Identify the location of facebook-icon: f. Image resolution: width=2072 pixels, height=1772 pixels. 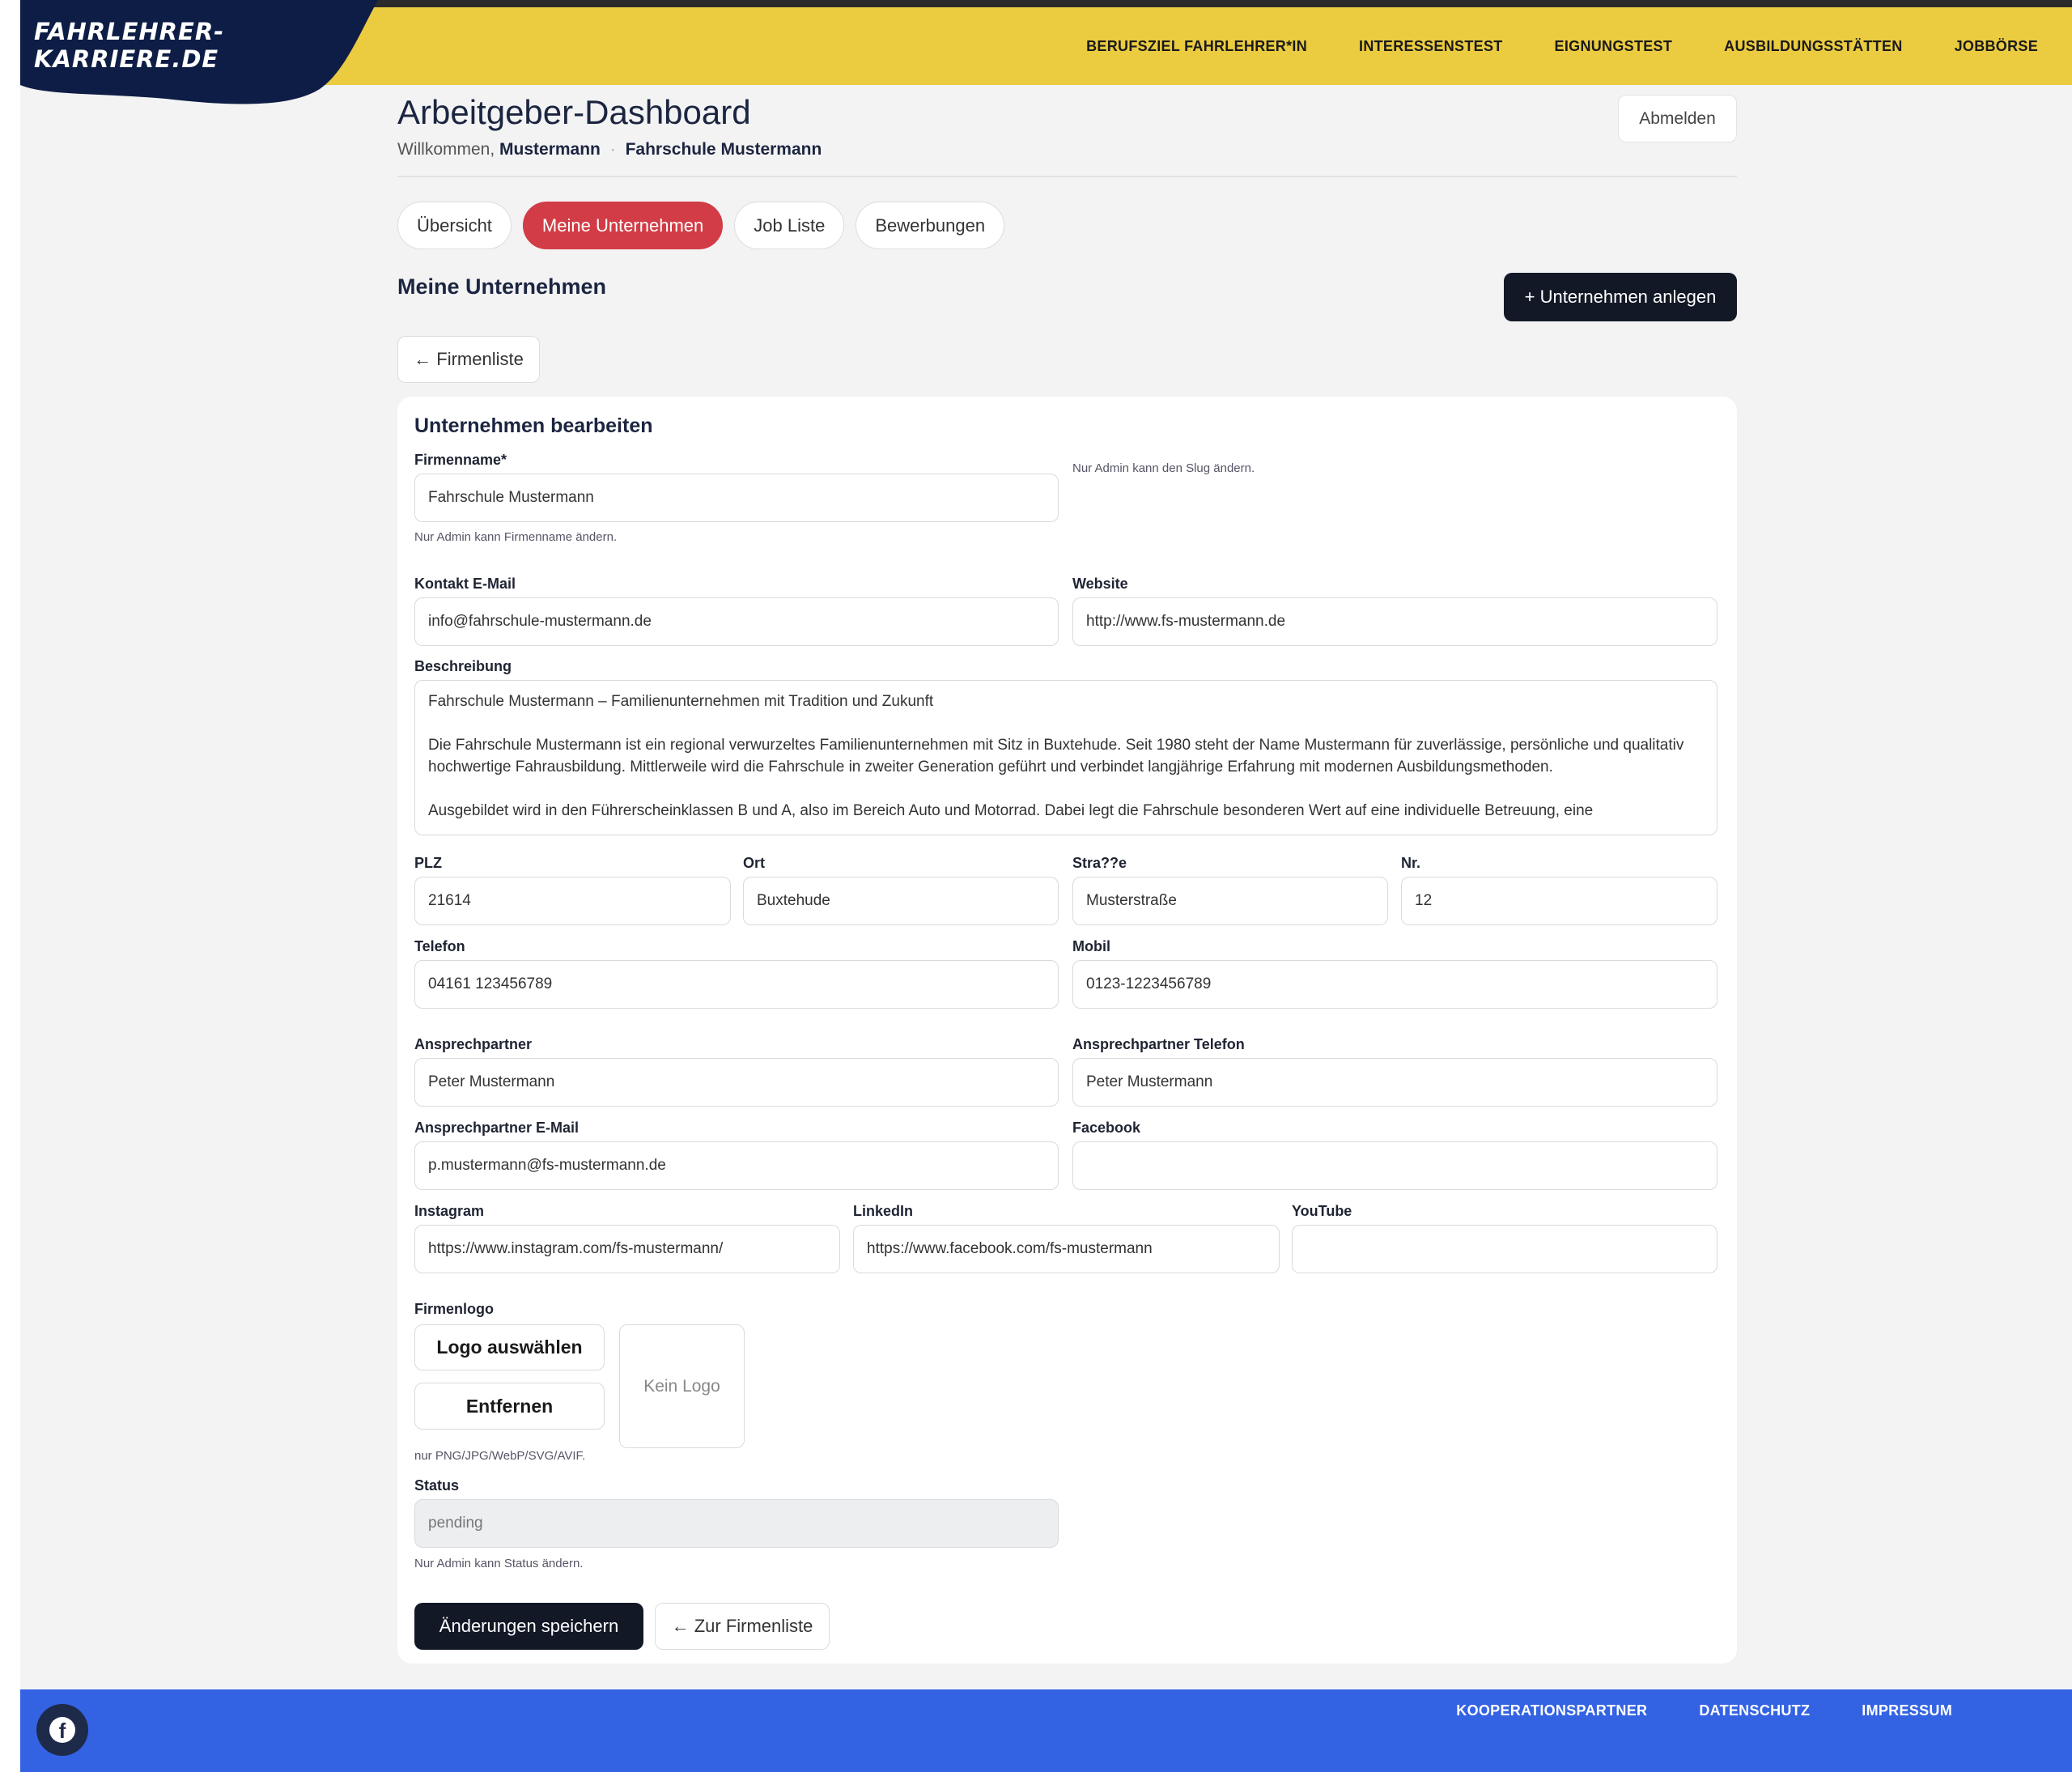
(62, 1730).